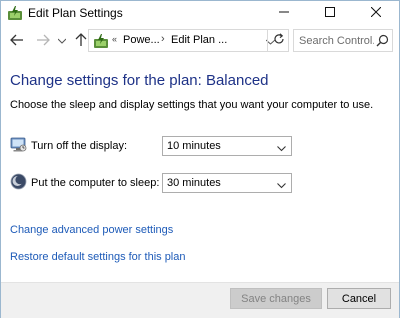 This screenshot has height=318, width=400. What do you see at coordinates (200, 300) in the screenshot?
I see `button-bar: Save changes Cancel` at bounding box center [200, 300].